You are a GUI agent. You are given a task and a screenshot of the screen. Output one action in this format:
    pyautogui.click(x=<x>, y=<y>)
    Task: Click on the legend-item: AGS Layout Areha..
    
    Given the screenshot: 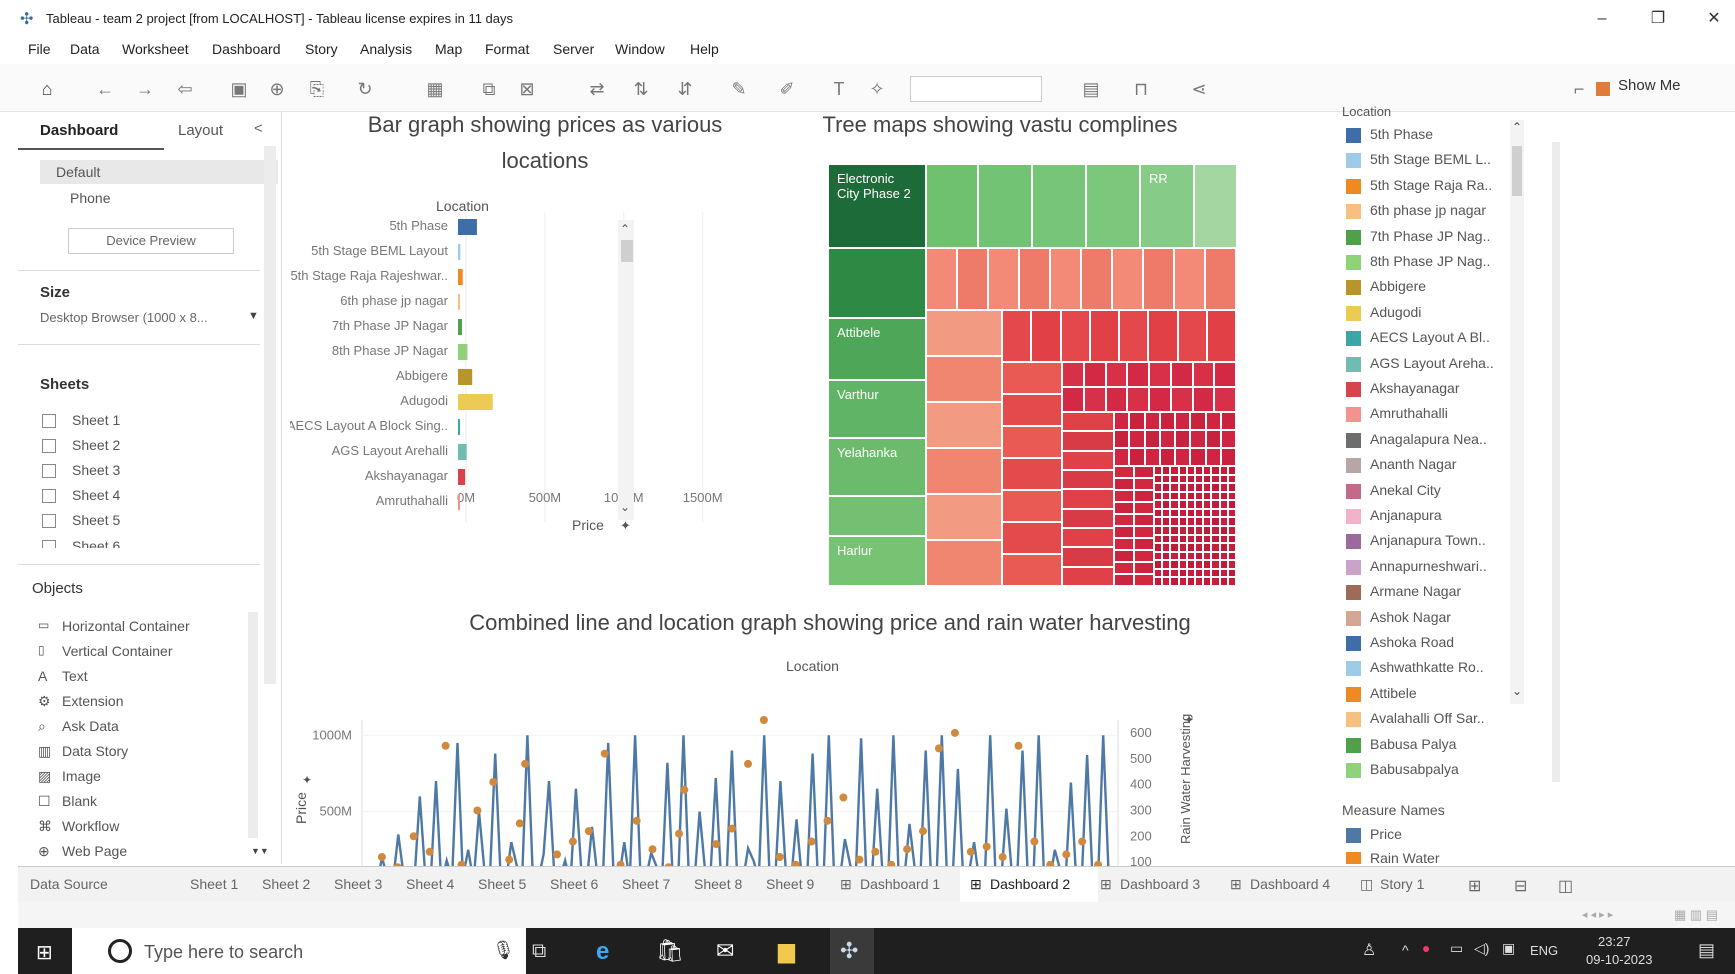 What is the action you would take?
    pyautogui.click(x=1432, y=363)
    